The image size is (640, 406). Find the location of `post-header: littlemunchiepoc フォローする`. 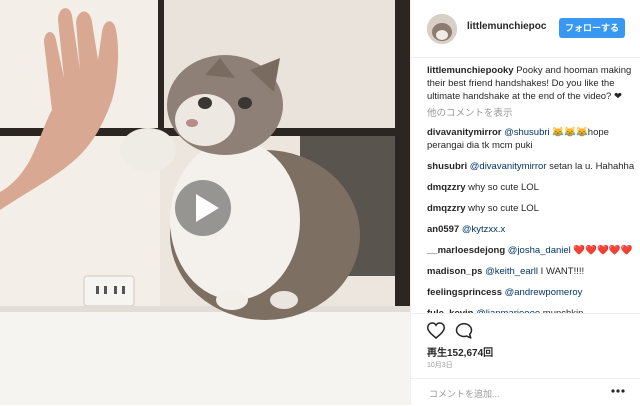

post-header: littlemunchiepoc フォローする is located at coordinates (525, 29).